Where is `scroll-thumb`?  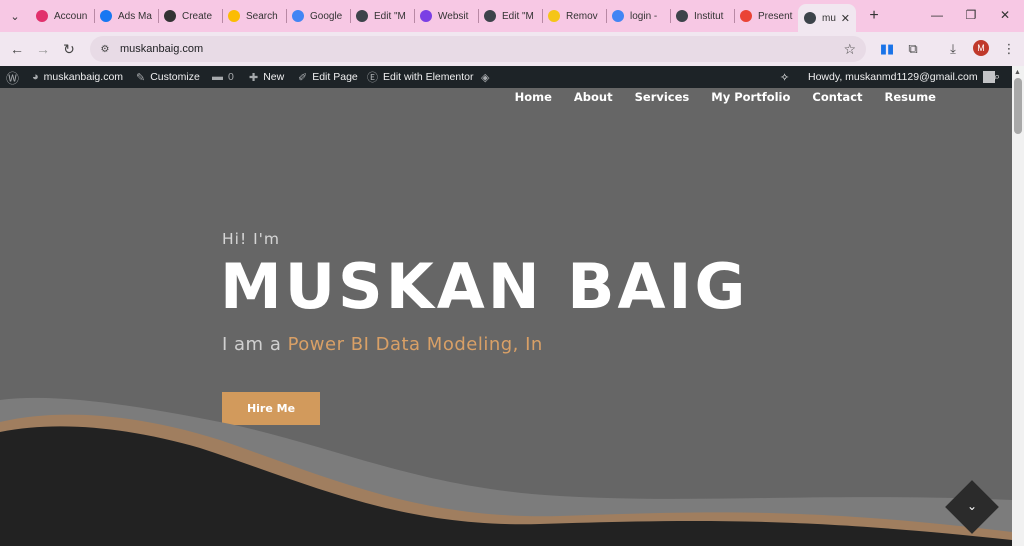 scroll-thumb is located at coordinates (1018, 106).